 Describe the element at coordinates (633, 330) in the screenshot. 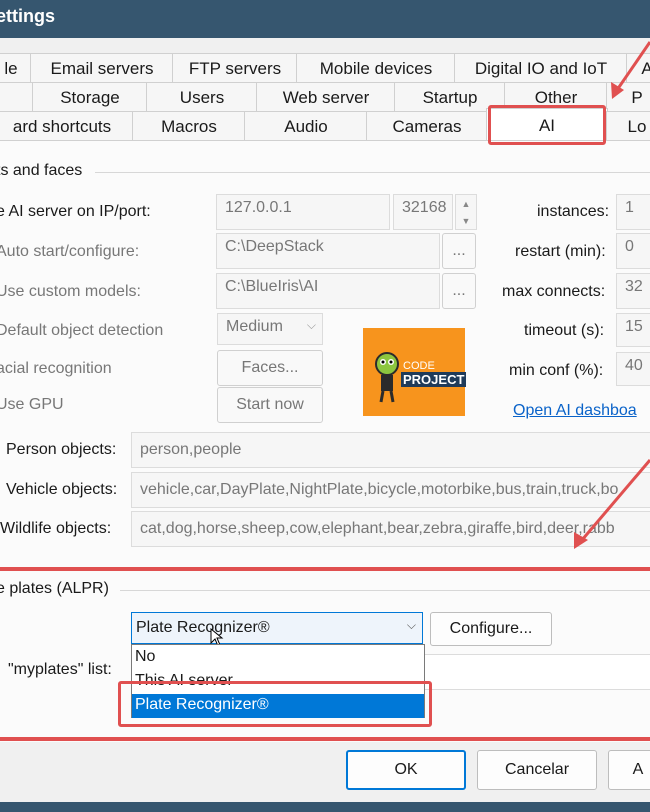

I see `timeout-field: 15` at that location.